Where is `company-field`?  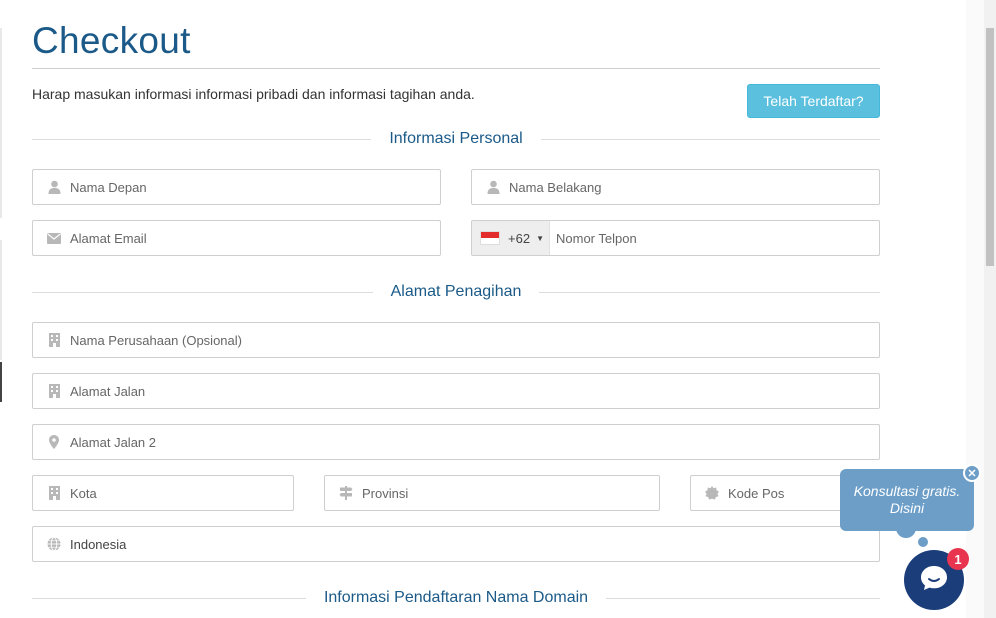
company-field is located at coordinates (456, 340).